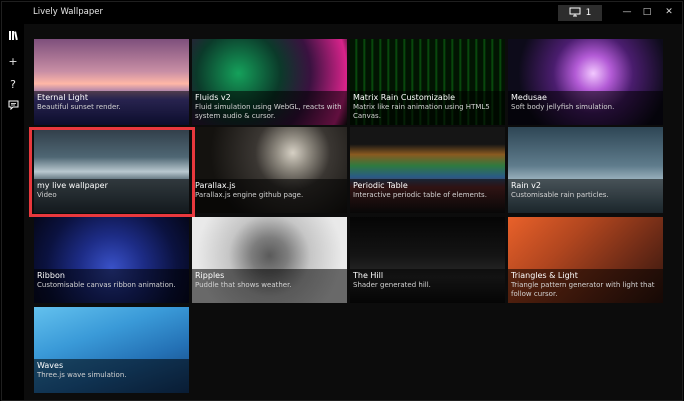  What do you see at coordinates (427, 260) in the screenshot?
I see `wallpaper-tile: The Hill Shader generated hill.` at bounding box center [427, 260].